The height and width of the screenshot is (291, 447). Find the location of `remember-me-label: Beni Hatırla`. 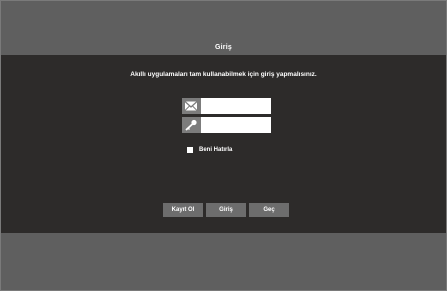

remember-me-label: Beni Hatırla is located at coordinates (216, 150).